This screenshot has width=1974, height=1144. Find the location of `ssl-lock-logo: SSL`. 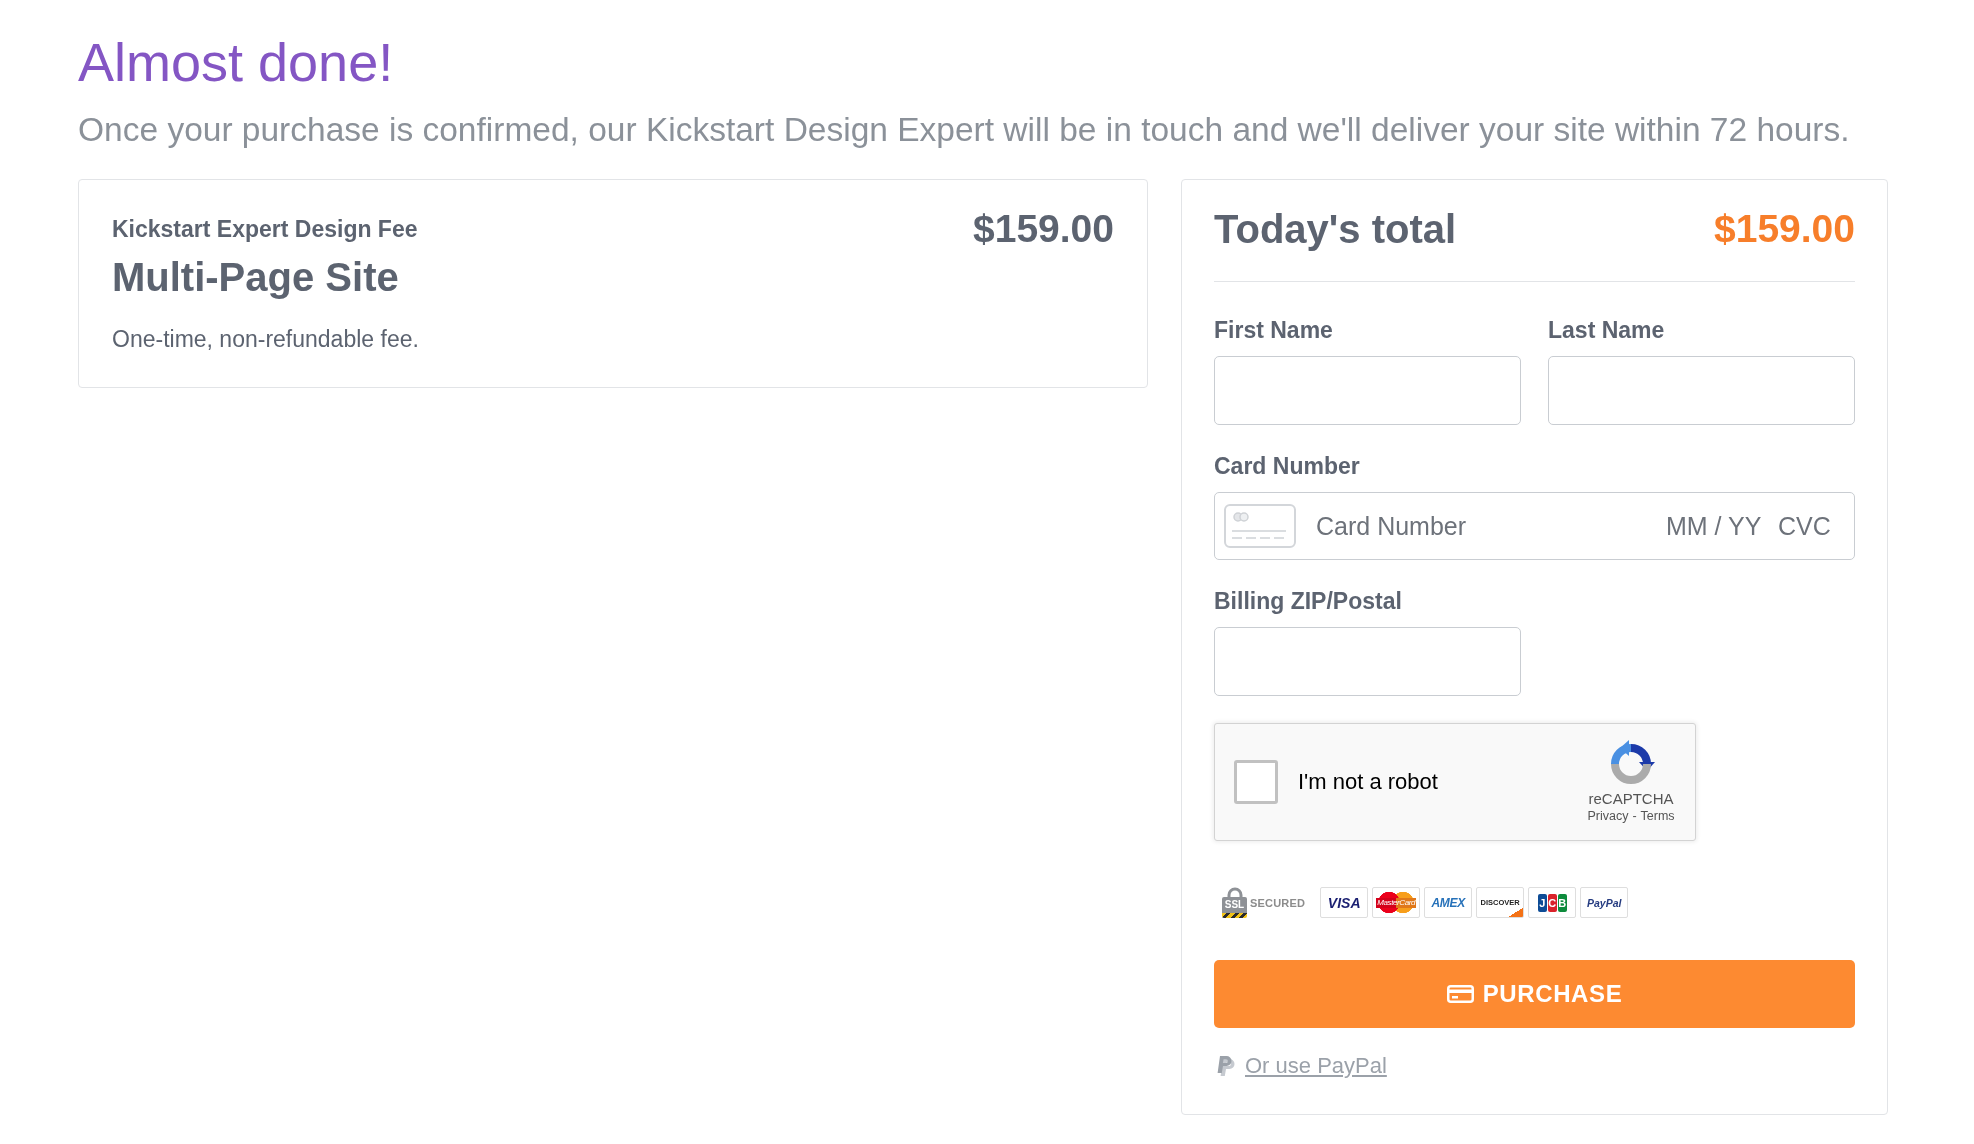

ssl-lock-logo: SSL is located at coordinates (1234, 902).